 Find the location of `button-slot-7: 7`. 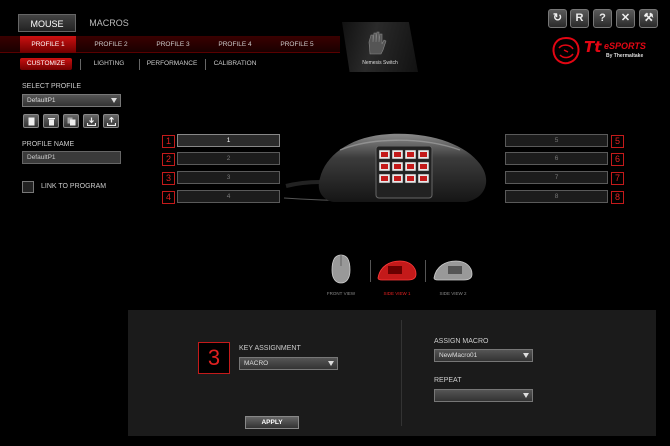

button-slot-7: 7 is located at coordinates (556, 177).